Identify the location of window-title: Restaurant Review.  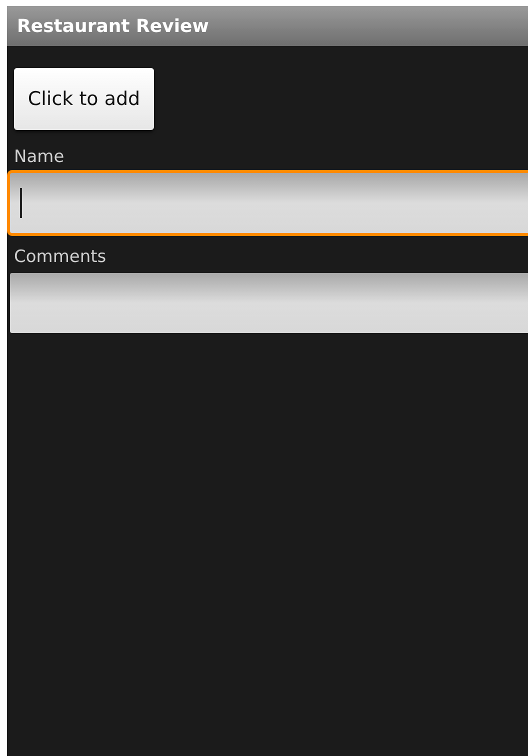
(113, 26).